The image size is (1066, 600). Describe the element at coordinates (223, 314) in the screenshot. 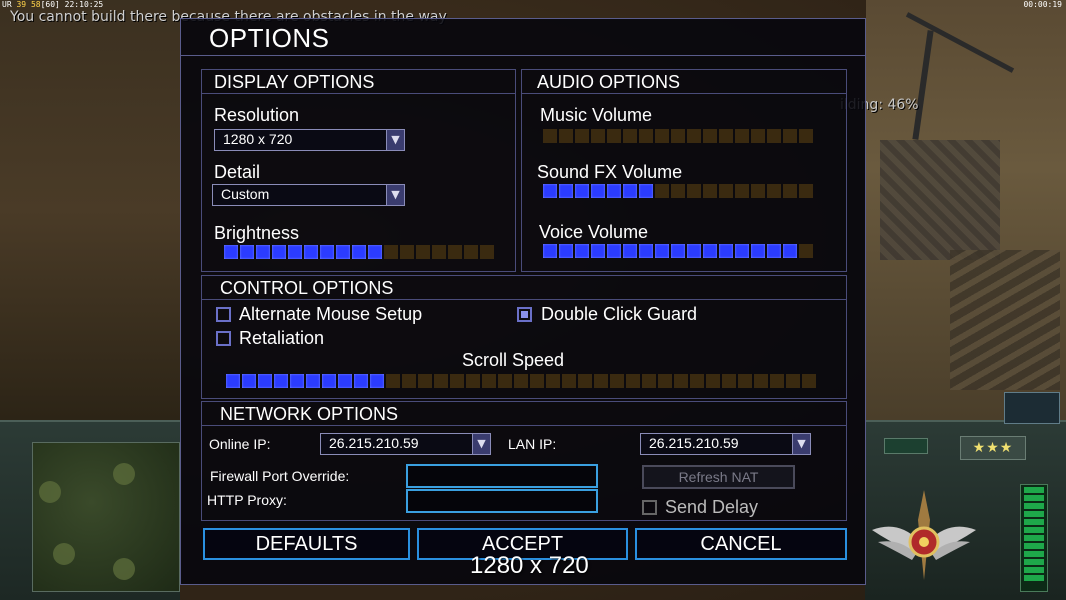

I see `alternate-mouse-checkbox` at that location.